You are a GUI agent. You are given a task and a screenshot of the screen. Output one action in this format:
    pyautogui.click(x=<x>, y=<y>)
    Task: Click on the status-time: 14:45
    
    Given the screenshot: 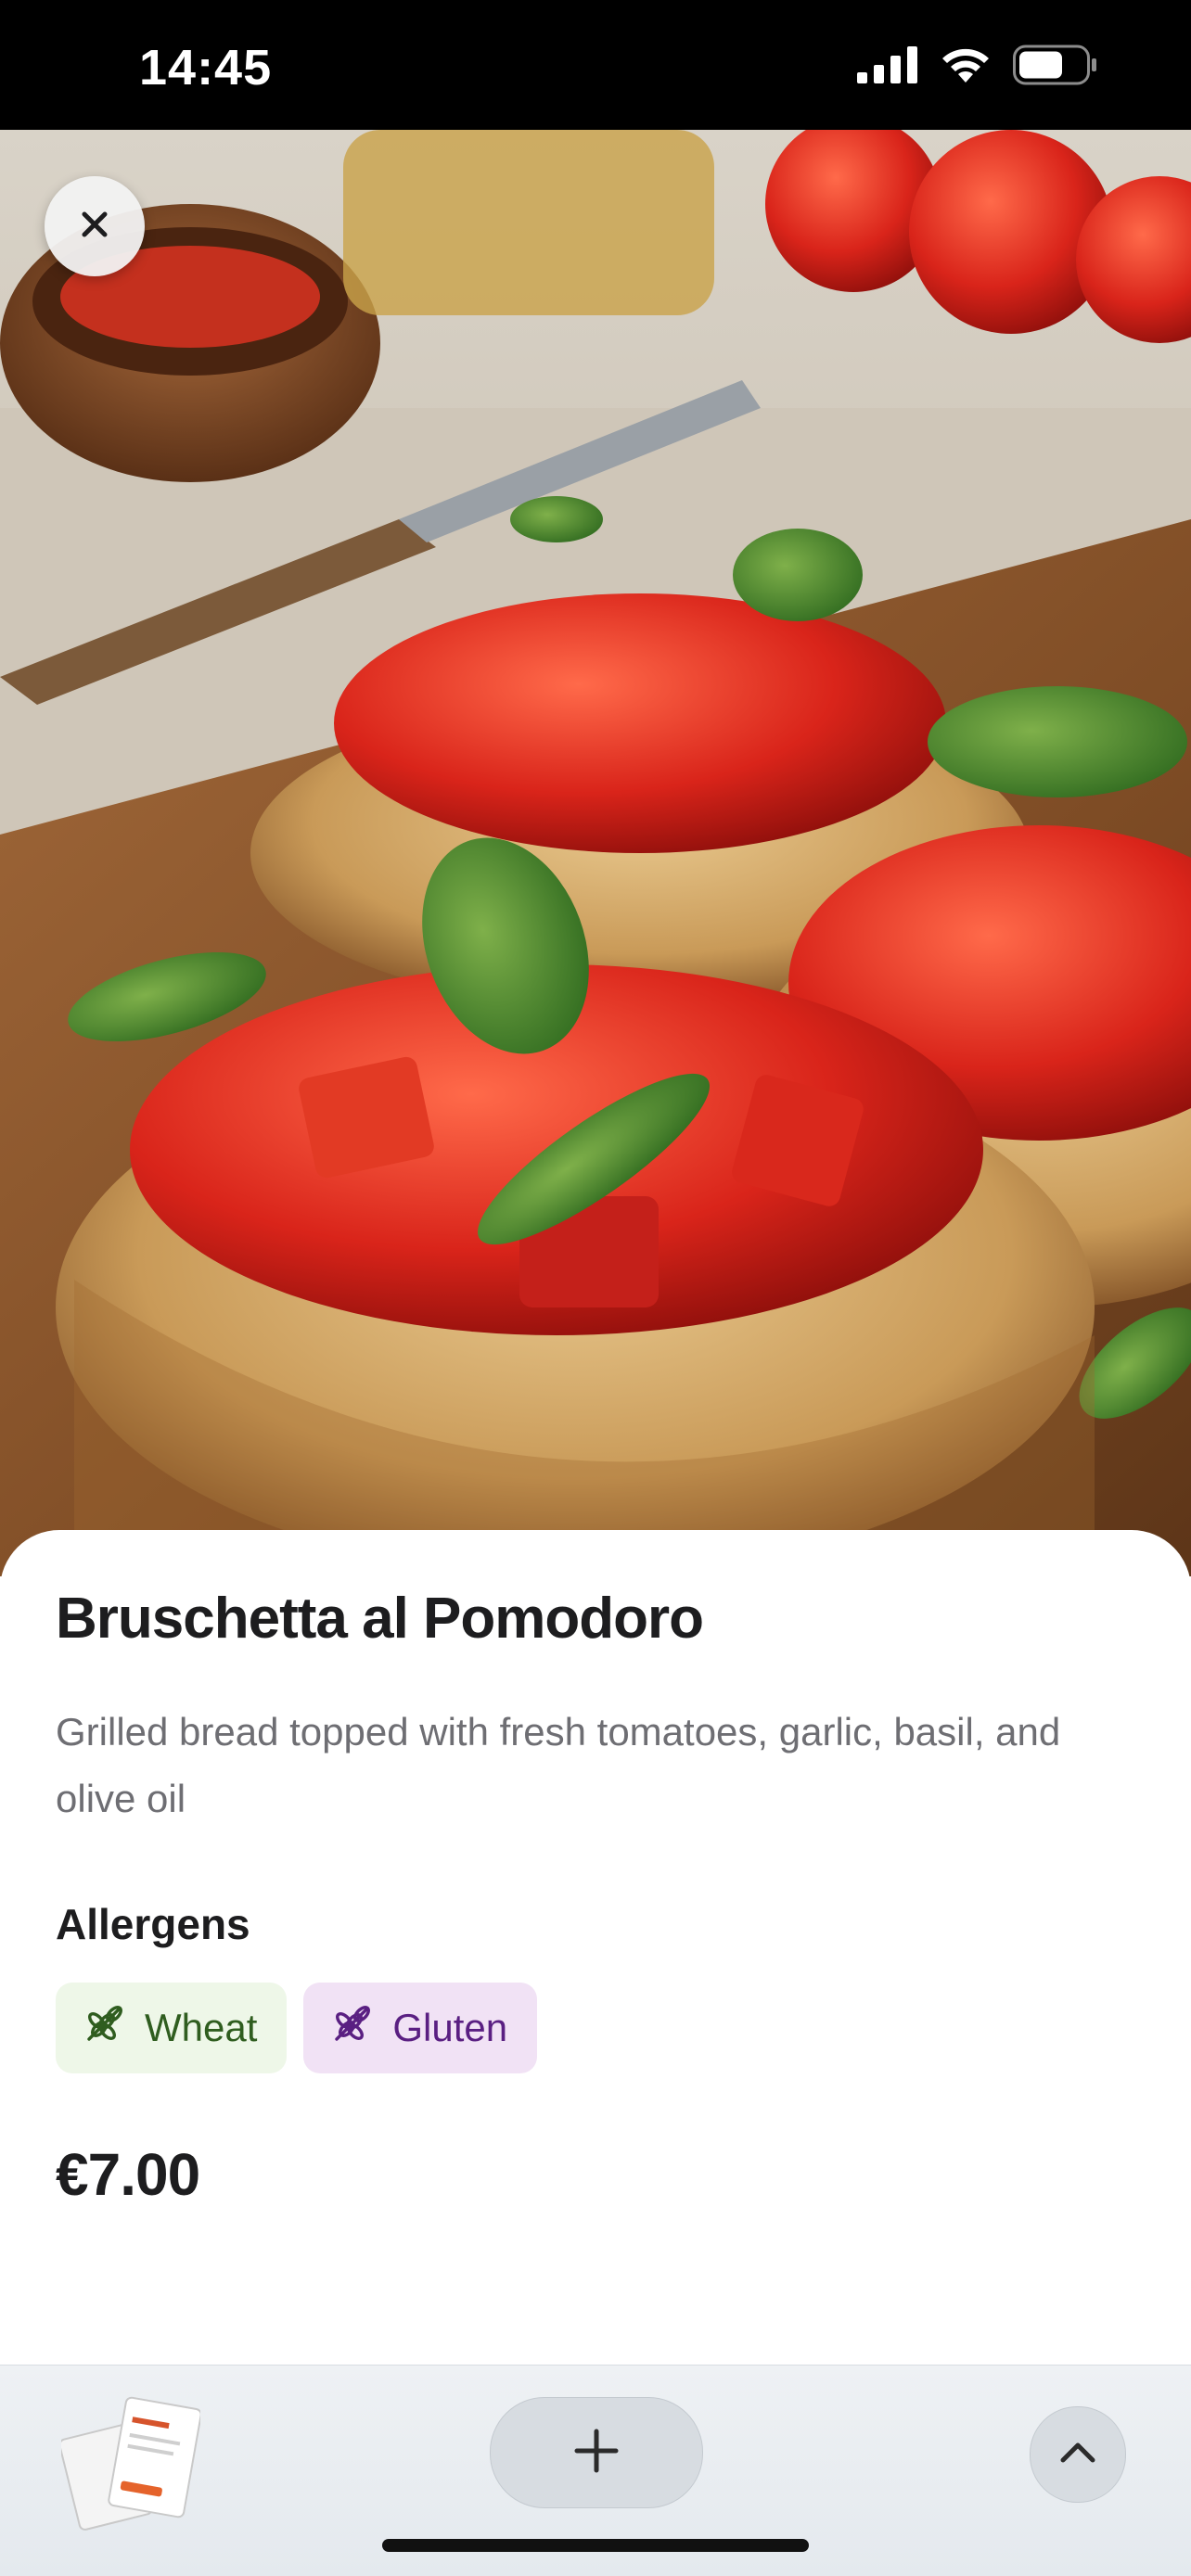 What is the action you would take?
    pyautogui.click(x=206, y=68)
    